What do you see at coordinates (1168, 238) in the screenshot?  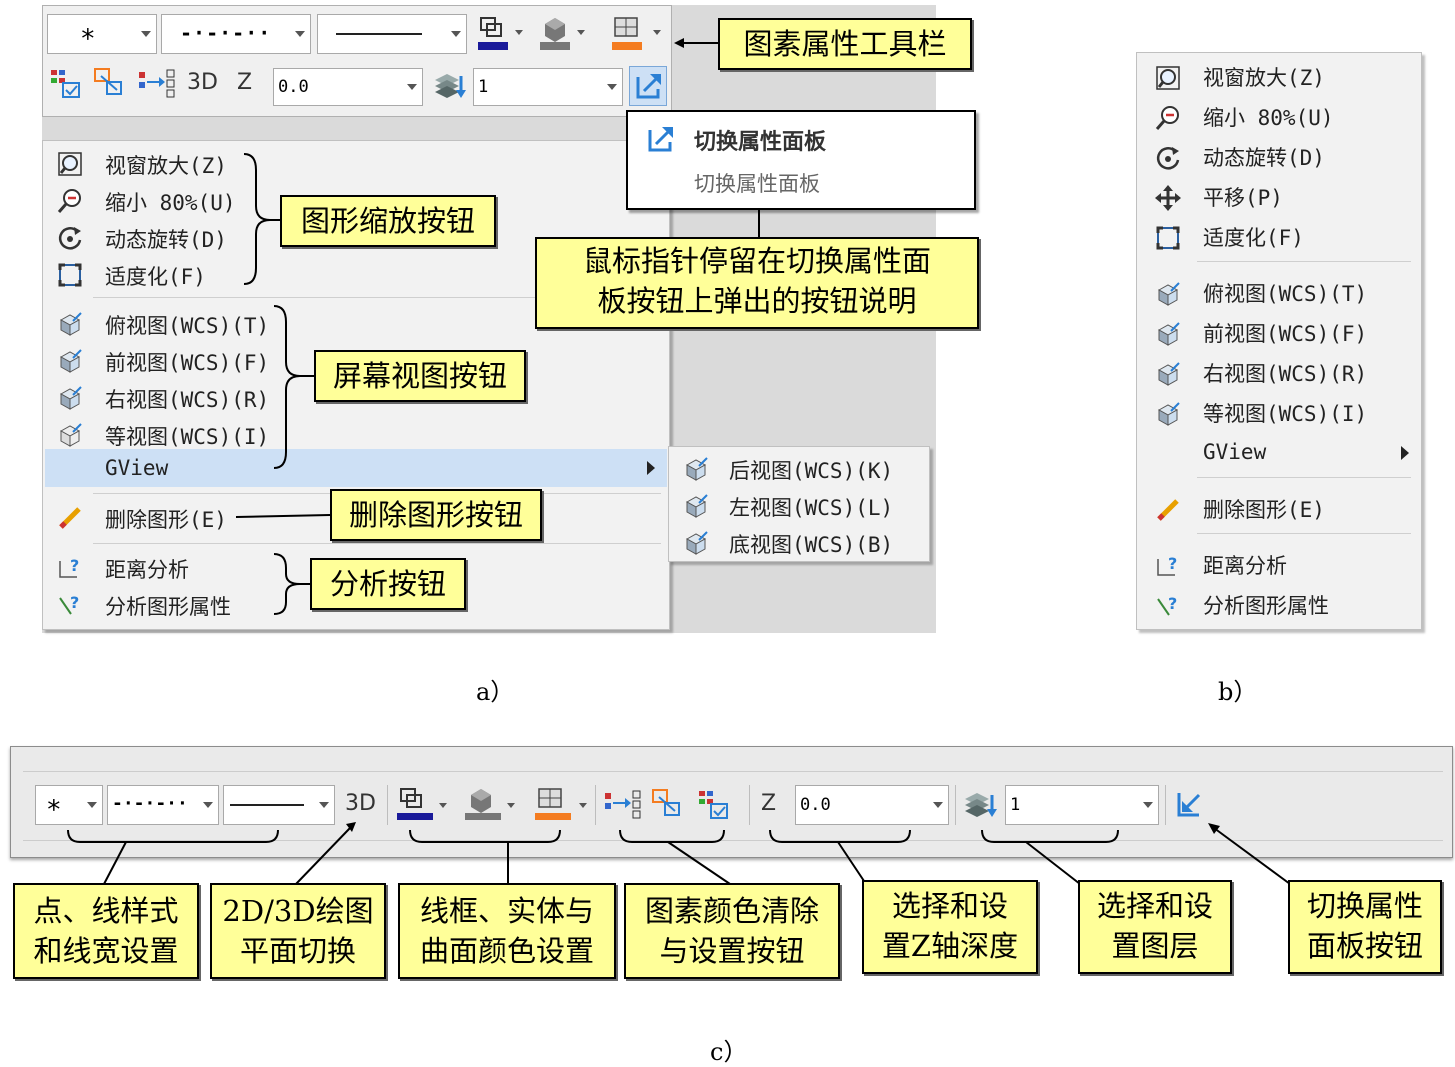 I see `fit-icon` at bounding box center [1168, 238].